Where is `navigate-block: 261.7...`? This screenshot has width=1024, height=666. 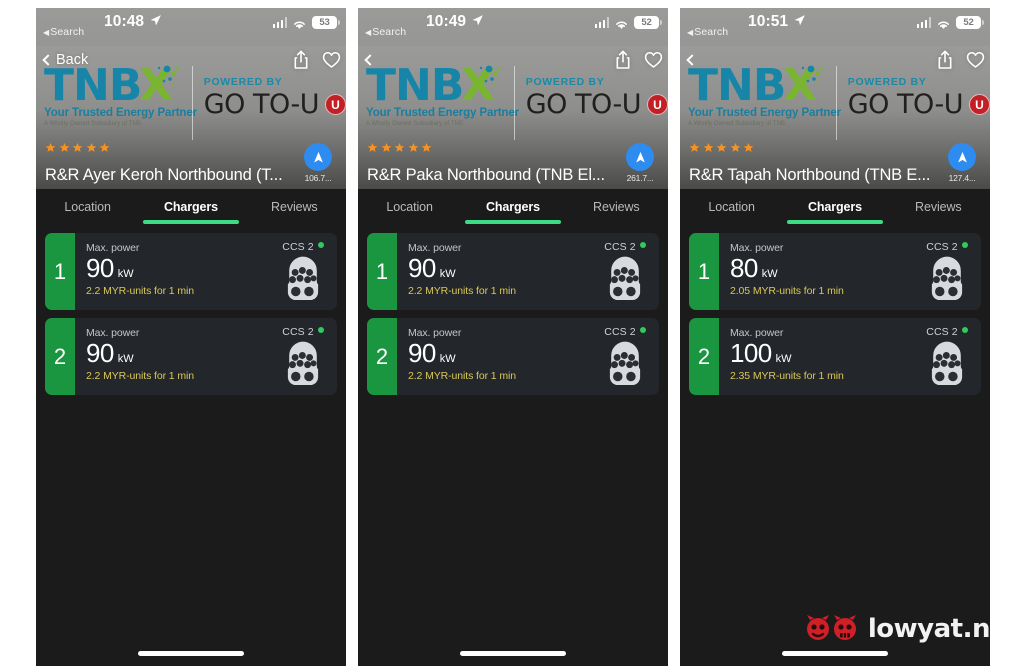 navigate-block: 261.7... is located at coordinates (640, 164).